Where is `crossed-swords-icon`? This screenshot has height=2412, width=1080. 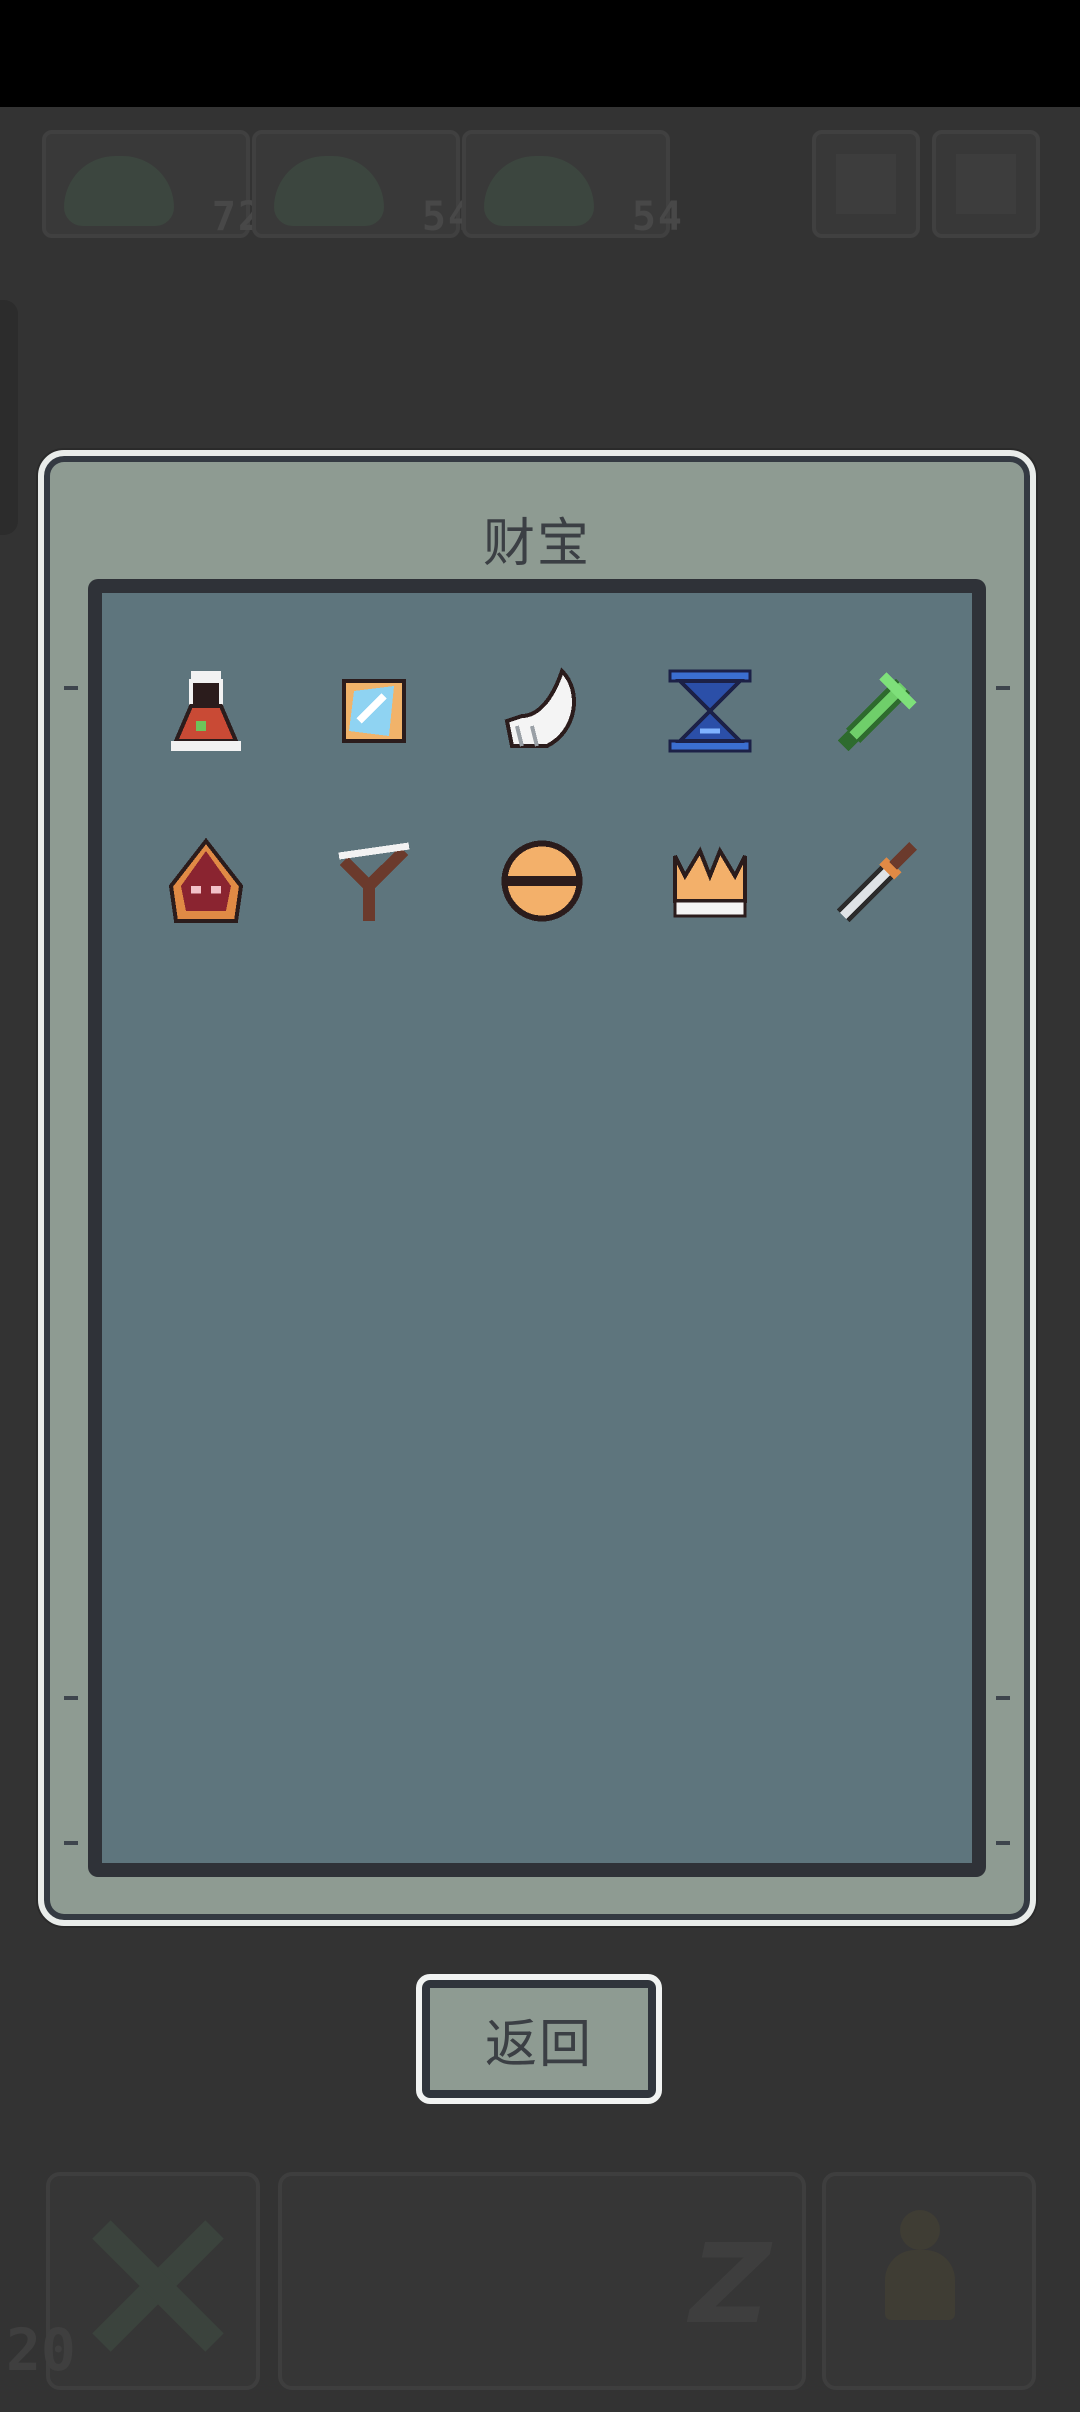
crossed-swords-icon is located at coordinates (155, 2286).